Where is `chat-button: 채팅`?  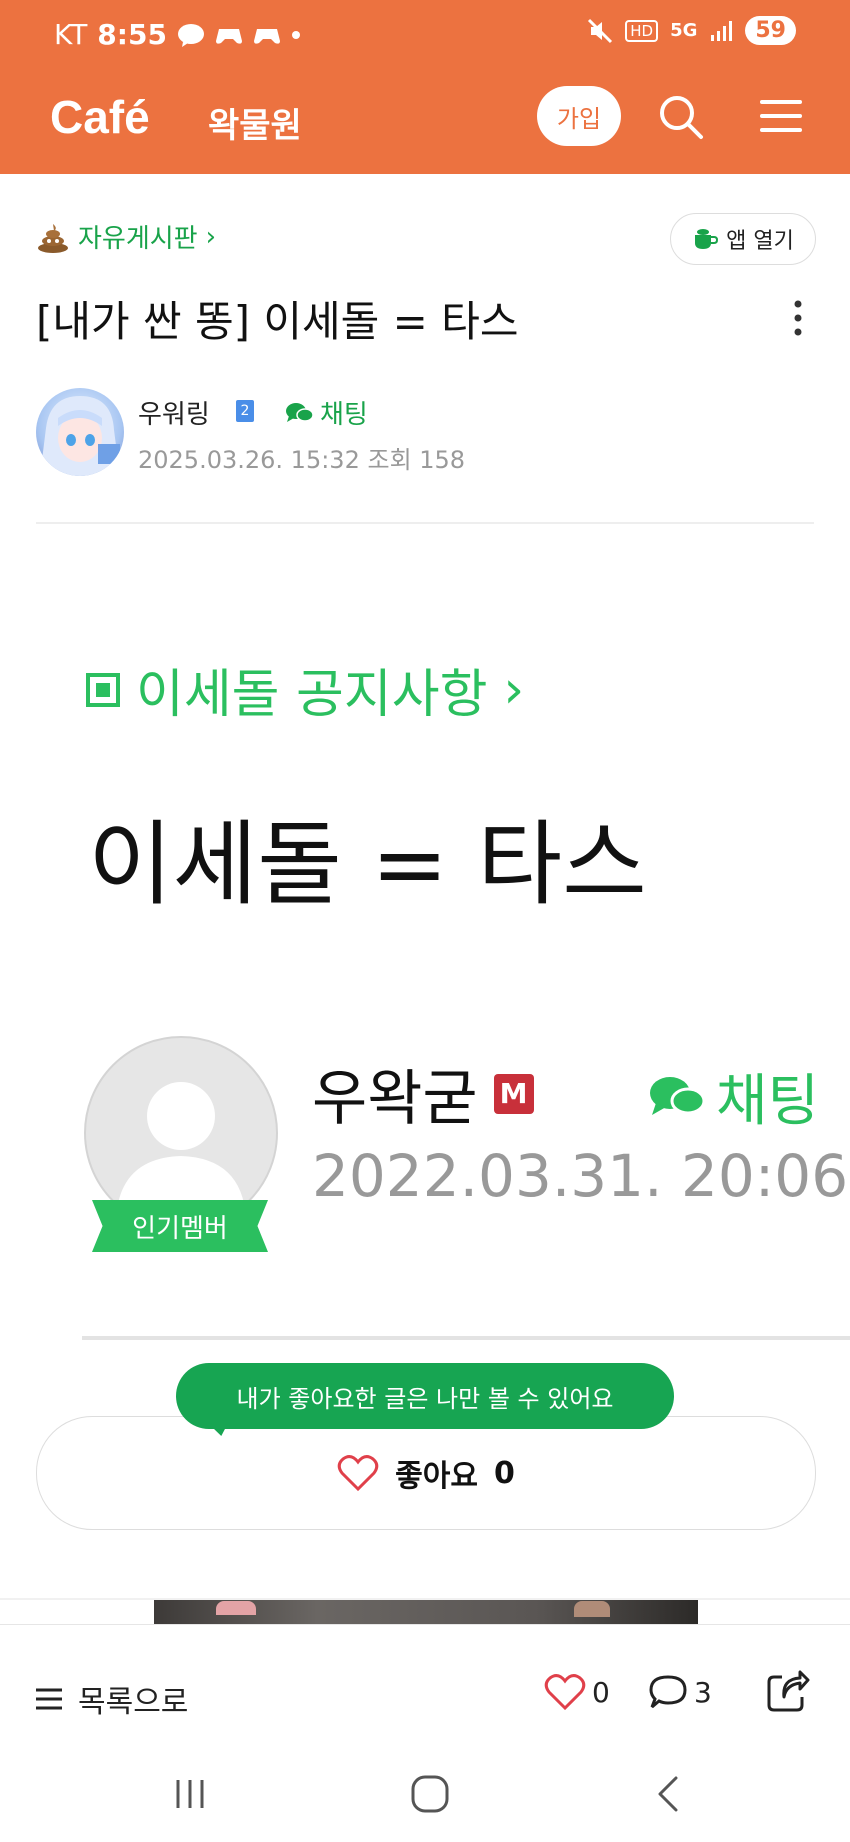
chat-button: 채팅 is located at coordinates (326, 412).